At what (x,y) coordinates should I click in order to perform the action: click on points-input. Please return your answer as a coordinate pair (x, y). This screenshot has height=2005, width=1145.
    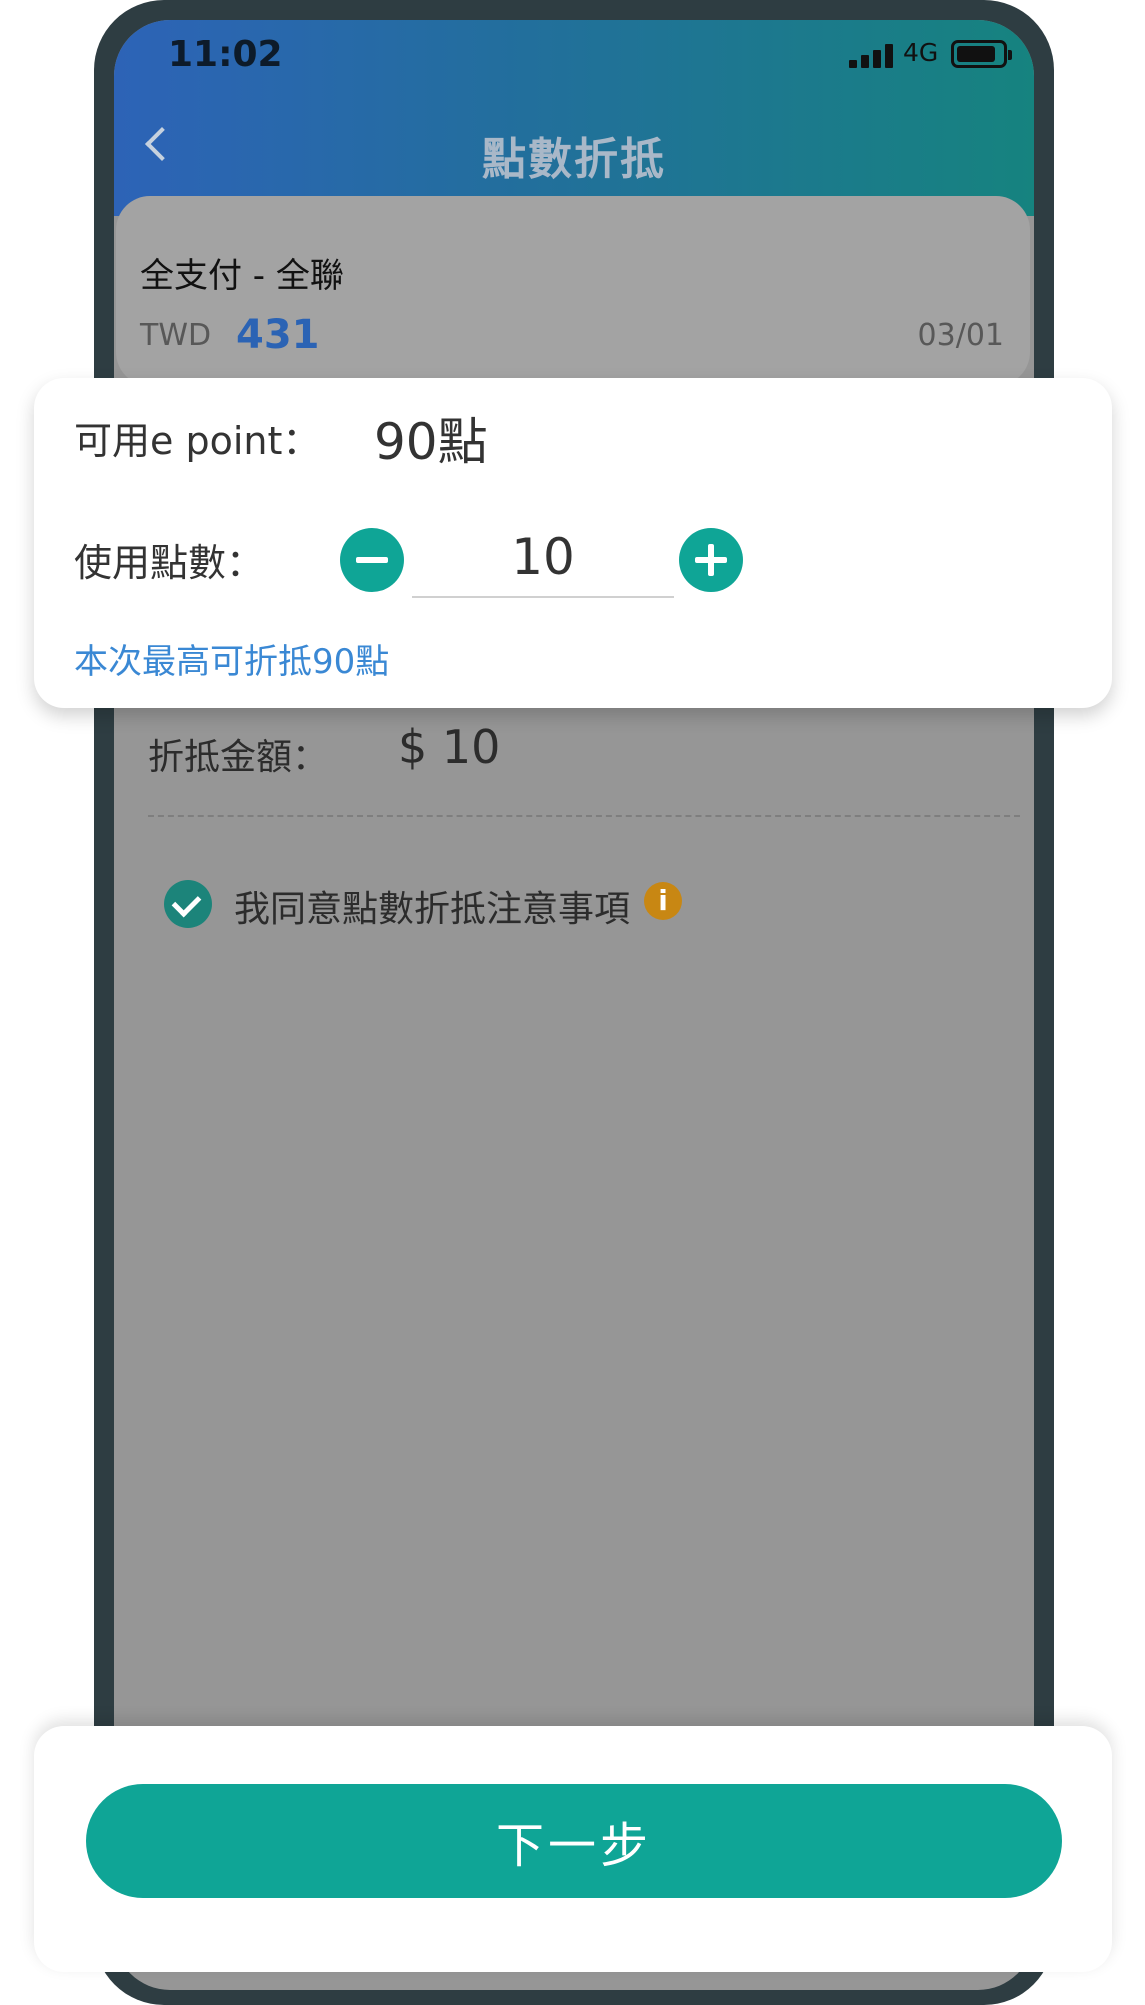
    Looking at the image, I should click on (543, 558).